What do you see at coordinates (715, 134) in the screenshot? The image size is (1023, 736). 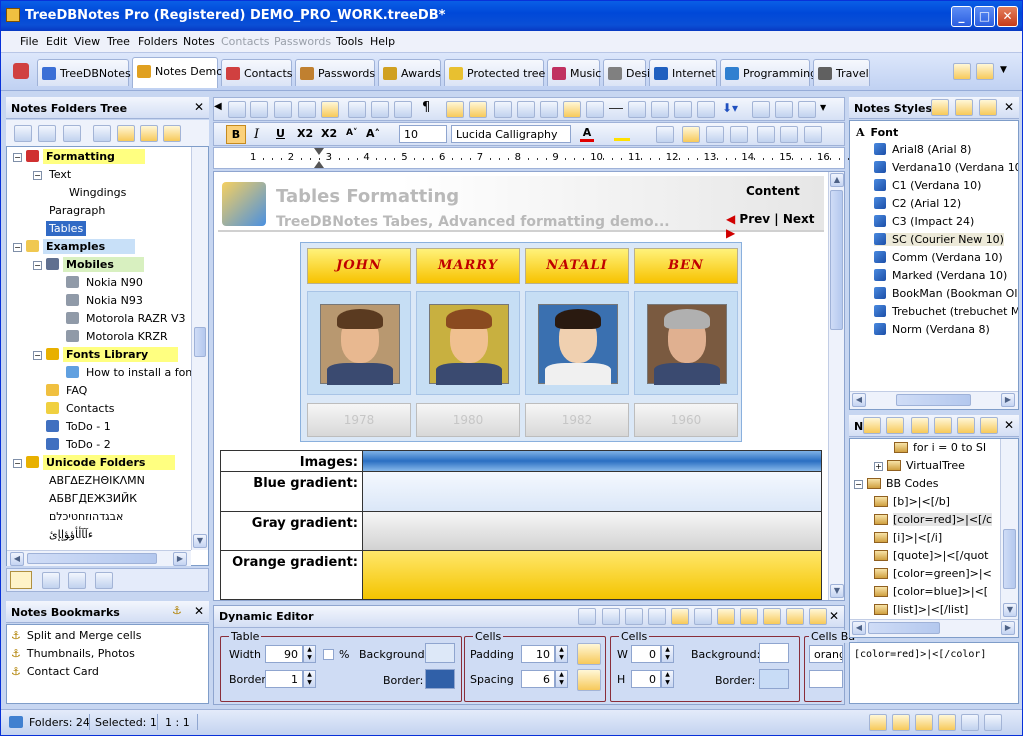 I see `align-right-icon` at bounding box center [715, 134].